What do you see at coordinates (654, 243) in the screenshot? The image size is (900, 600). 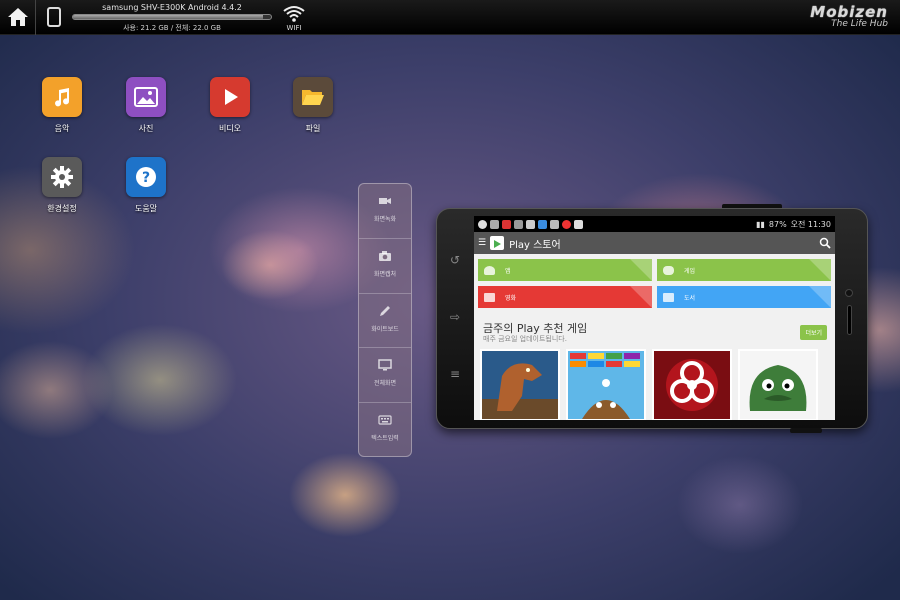 I see `play-store-app-bar: ☰ Play 스토어` at bounding box center [654, 243].